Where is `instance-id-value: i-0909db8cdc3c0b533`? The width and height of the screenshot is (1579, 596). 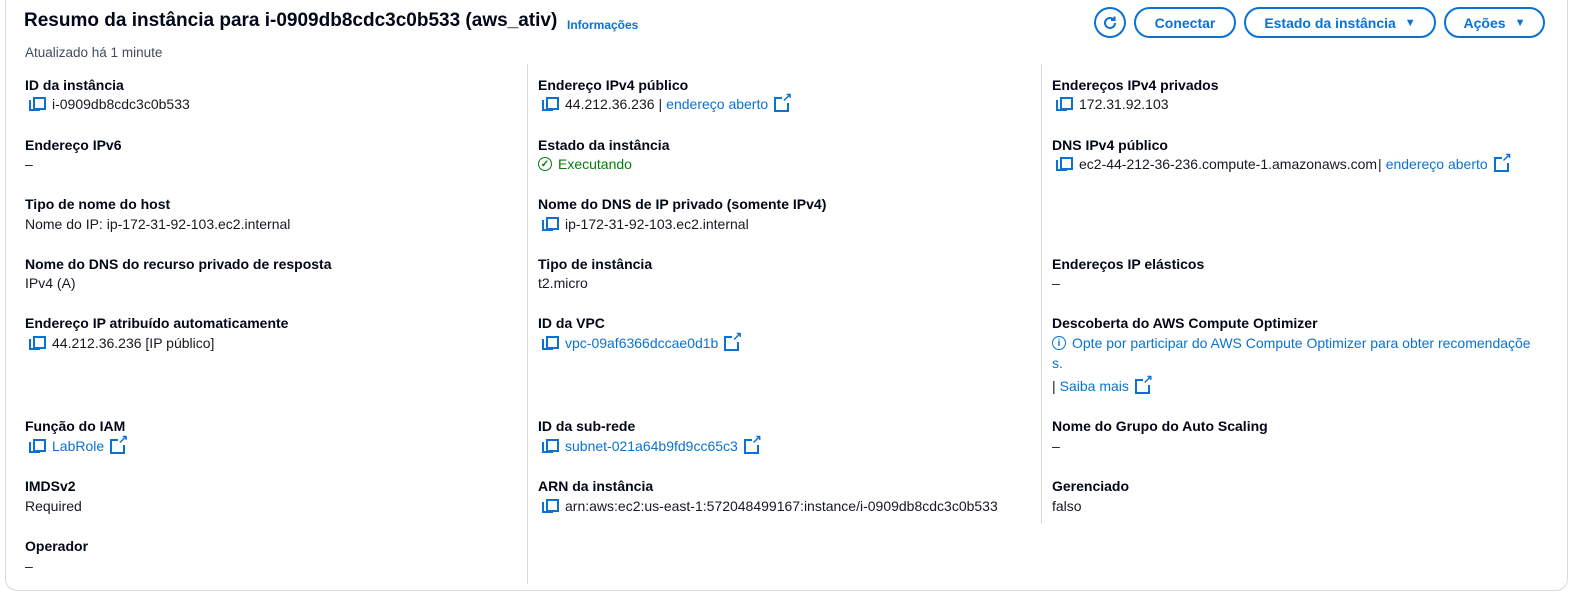 instance-id-value: i-0909db8cdc3c0b533 is located at coordinates (109, 104).